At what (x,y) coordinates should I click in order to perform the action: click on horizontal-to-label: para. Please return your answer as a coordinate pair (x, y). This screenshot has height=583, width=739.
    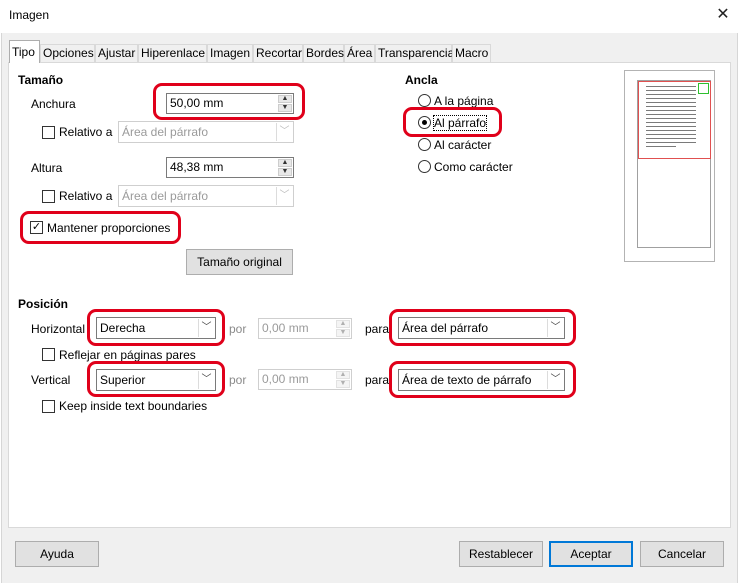
    Looking at the image, I should click on (377, 329).